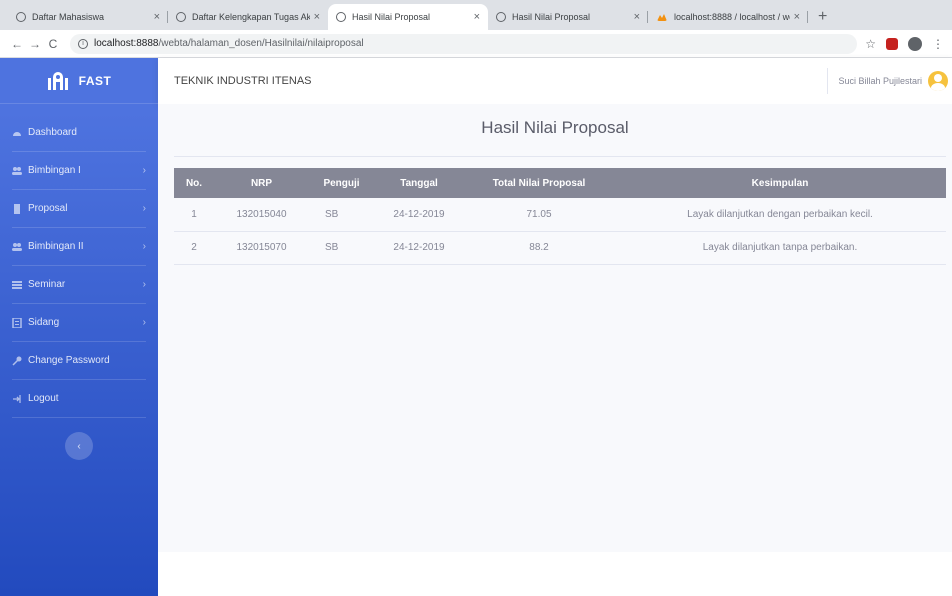 This screenshot has height=596, width=952. Describe the element at coordinates (35, 44) in the screenshot. I see `forward-icon: →` at that location.